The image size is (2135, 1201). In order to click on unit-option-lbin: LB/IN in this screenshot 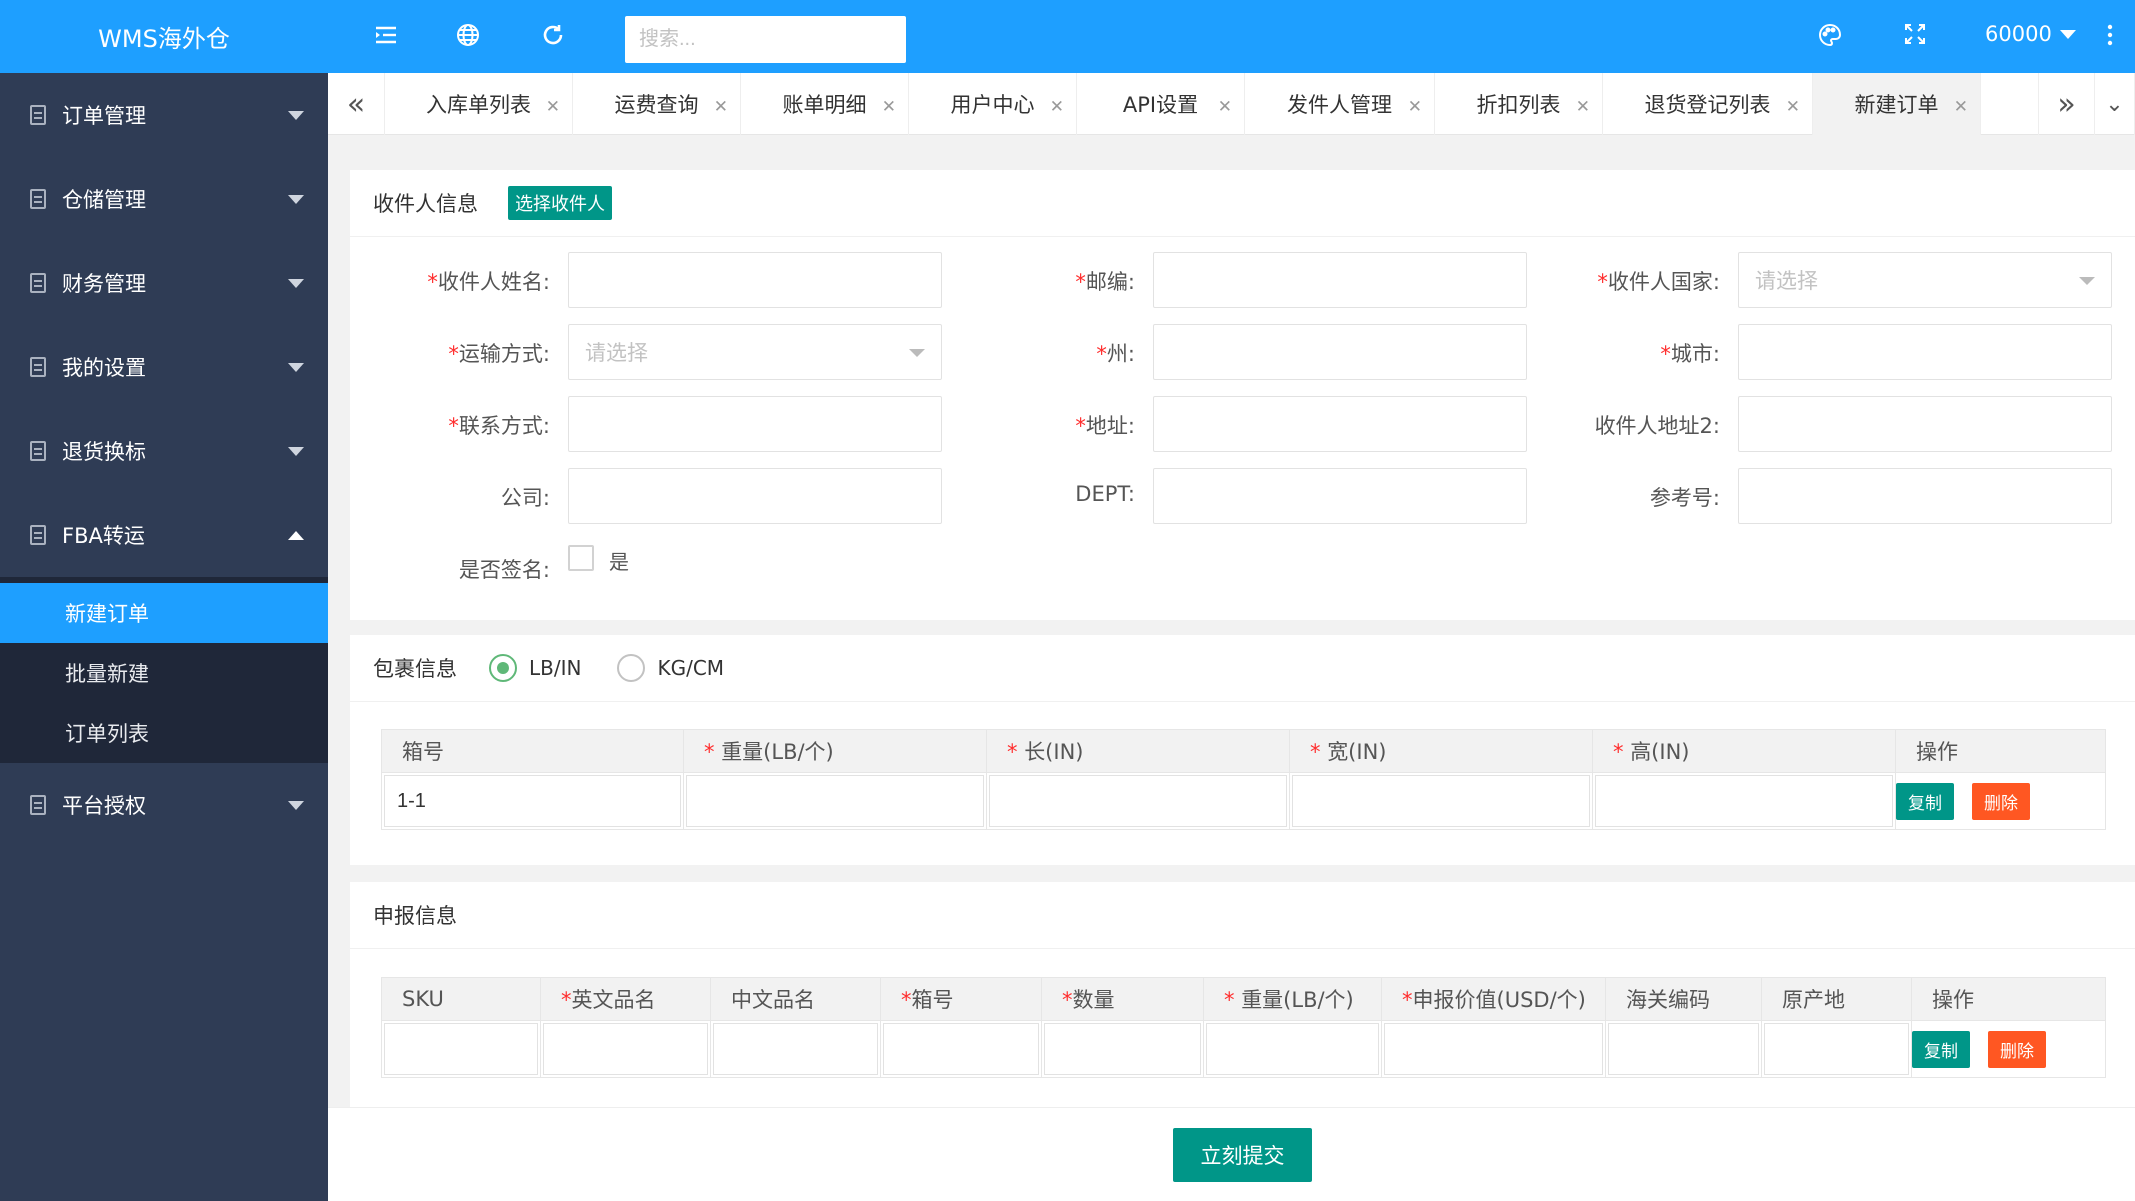, I will do `click(535, 668)`.